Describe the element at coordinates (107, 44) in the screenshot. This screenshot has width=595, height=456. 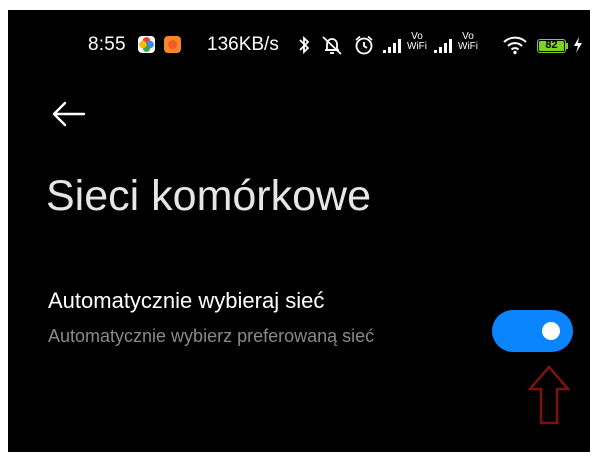
I see `status-time: 8:55` at that location.